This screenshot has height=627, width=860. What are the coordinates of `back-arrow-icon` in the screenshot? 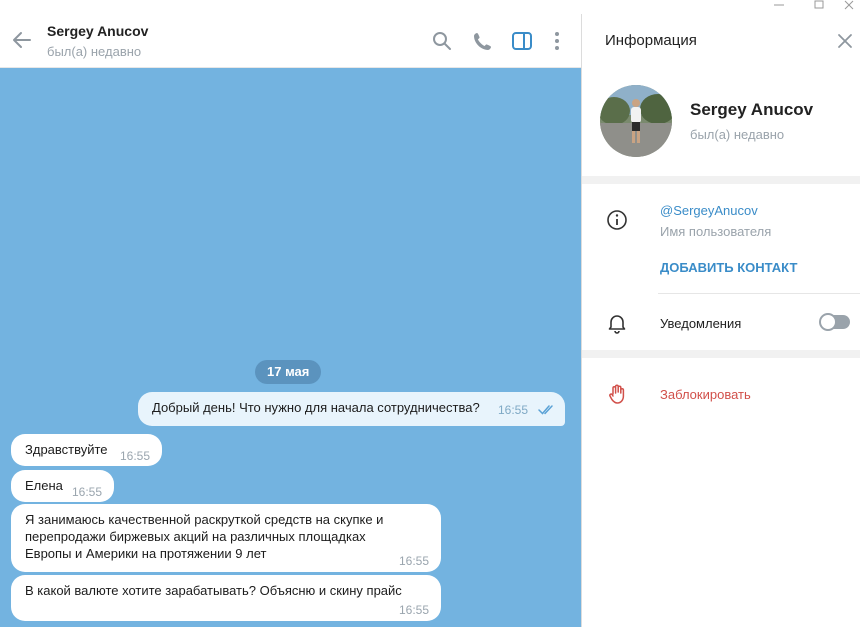 It's located at (22, 40).